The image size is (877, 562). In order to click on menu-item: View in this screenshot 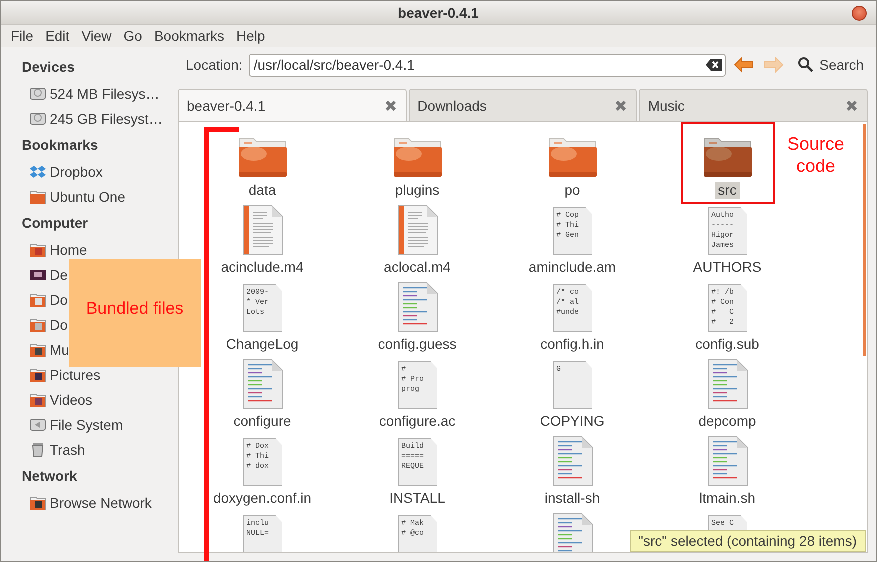, I will do `click(97, 36)`.